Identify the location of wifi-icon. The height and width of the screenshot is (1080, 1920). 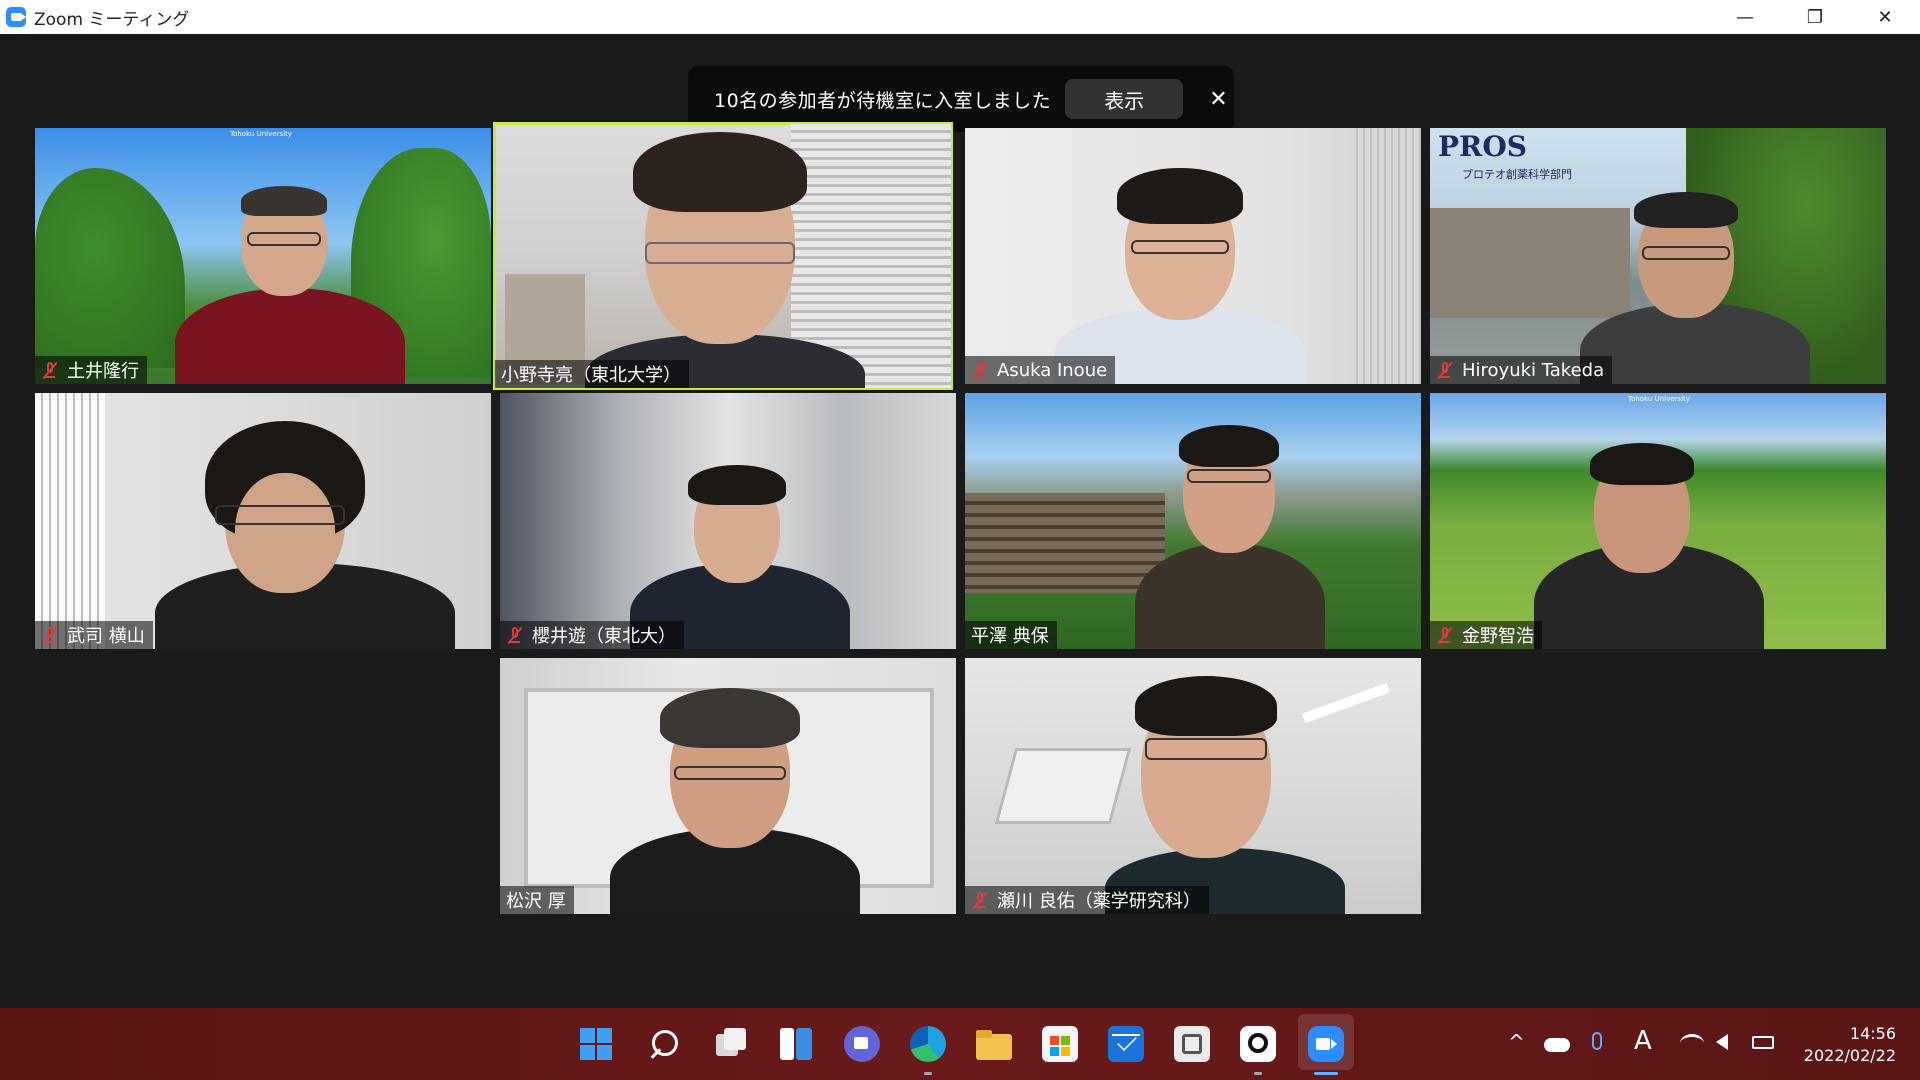
(1692, 1043).